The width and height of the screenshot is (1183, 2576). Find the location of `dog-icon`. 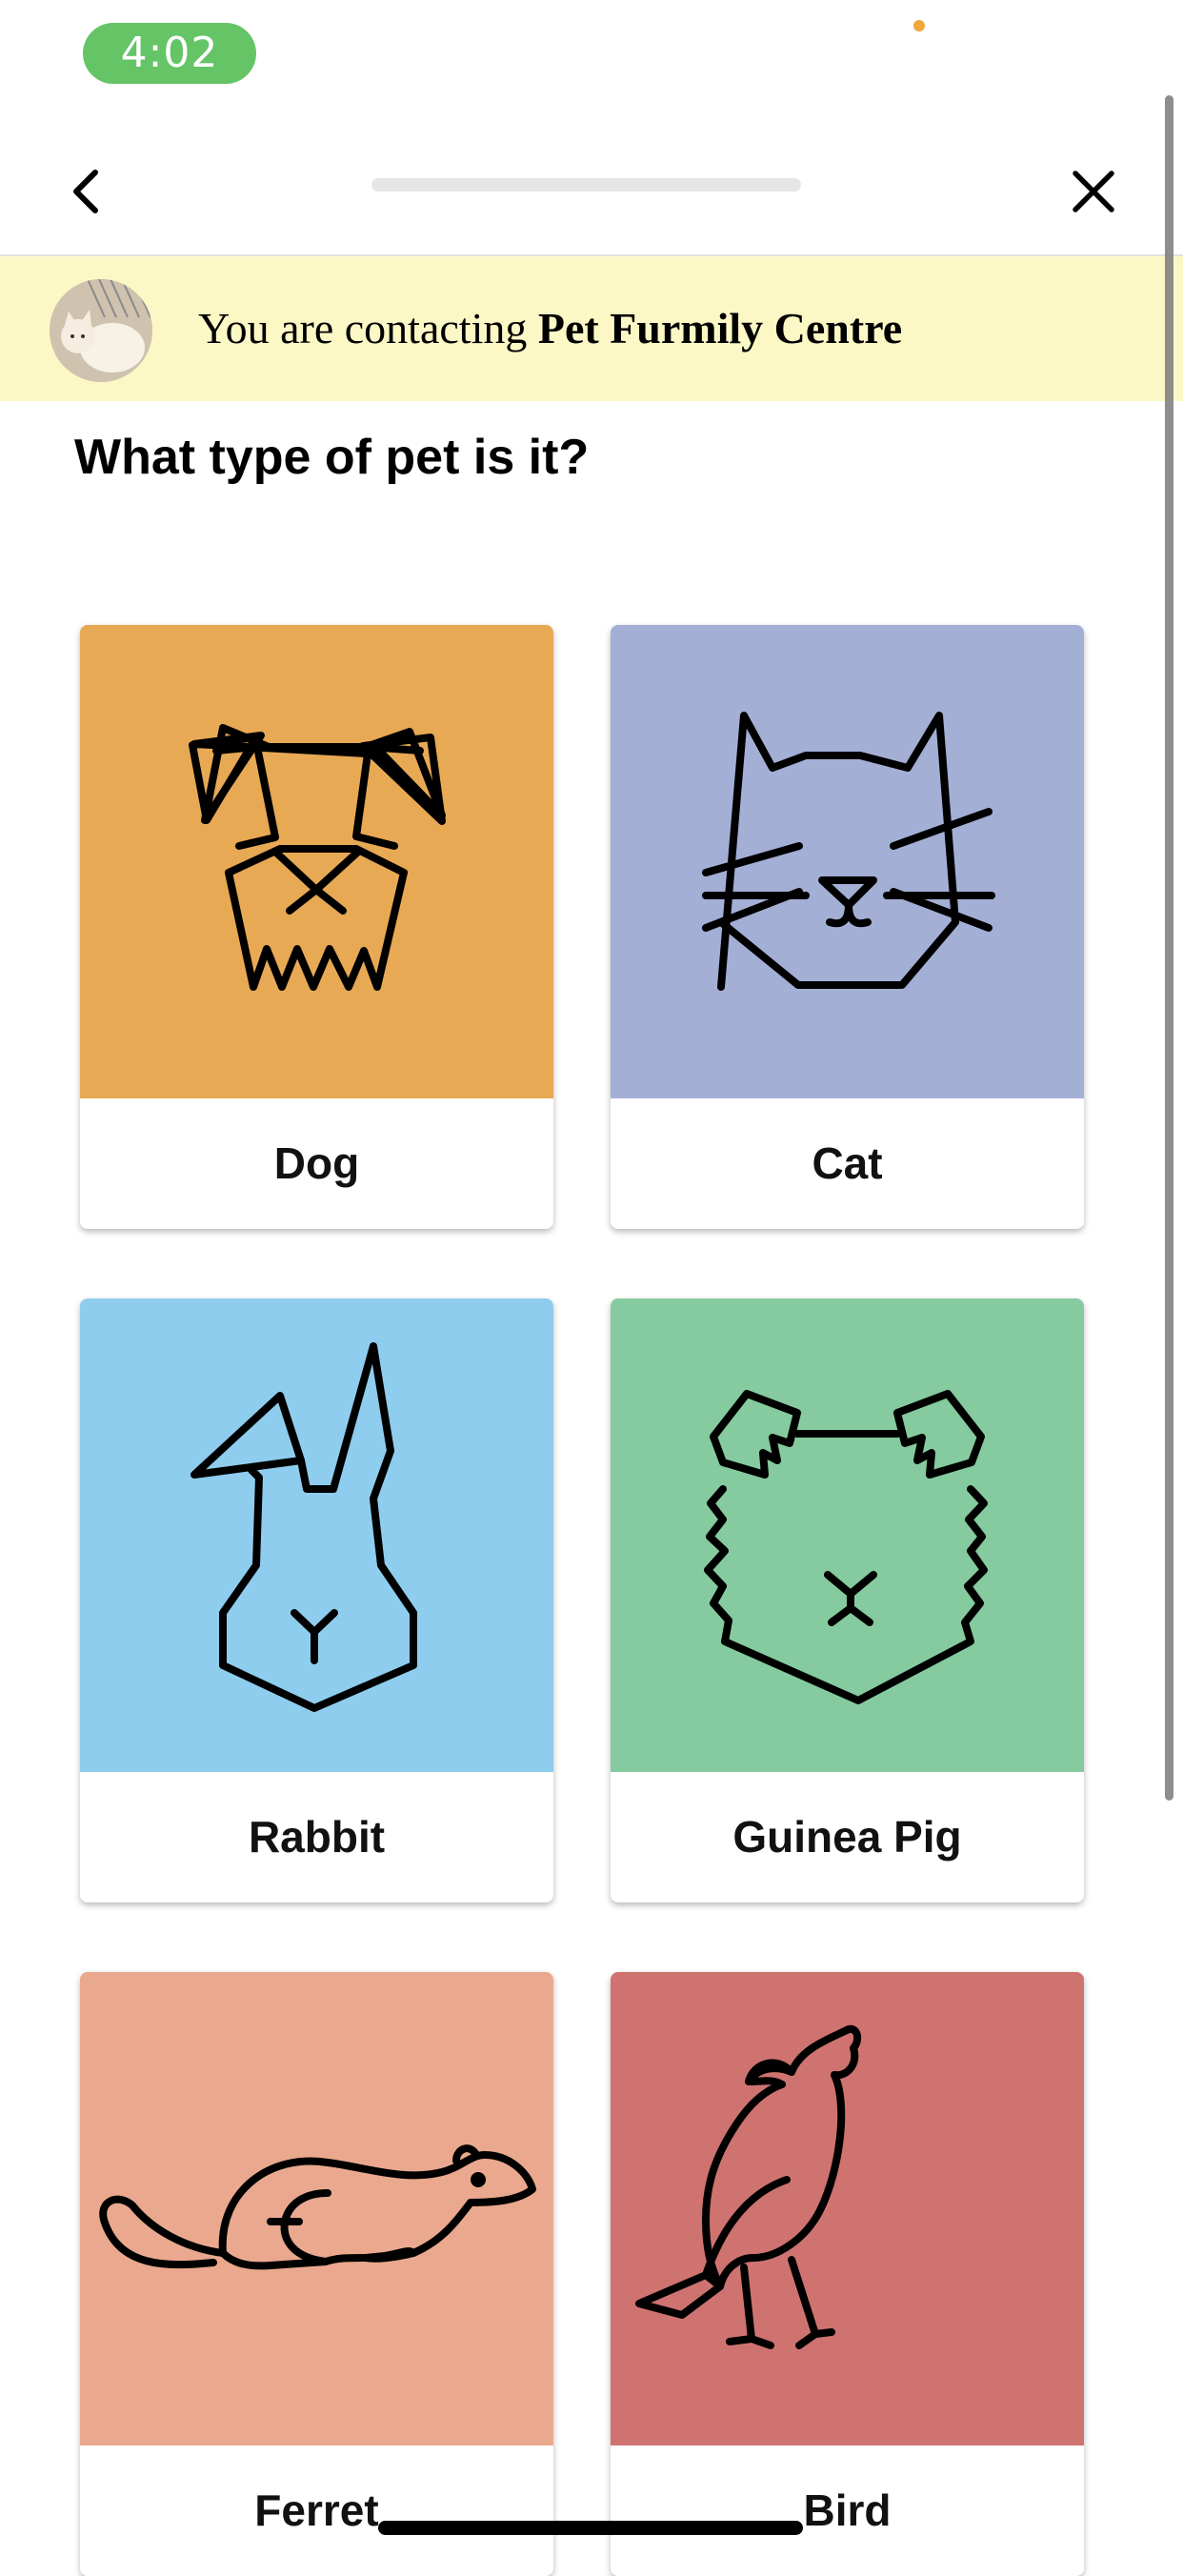

dog-icon is located at coordinates (318, 858).